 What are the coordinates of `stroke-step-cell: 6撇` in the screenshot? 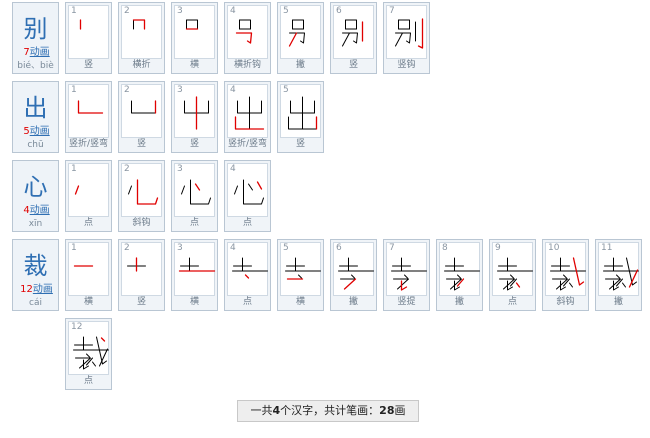 It's located at (353, 275).